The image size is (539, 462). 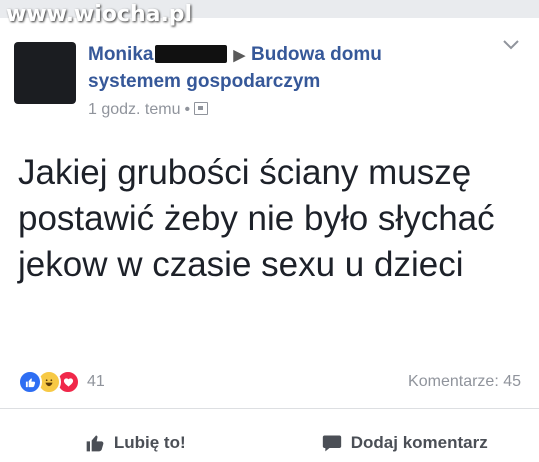 What do you see at coordinates (45, 73) in the screenshot?
I see `avatar` at bounding box center [45, 73].